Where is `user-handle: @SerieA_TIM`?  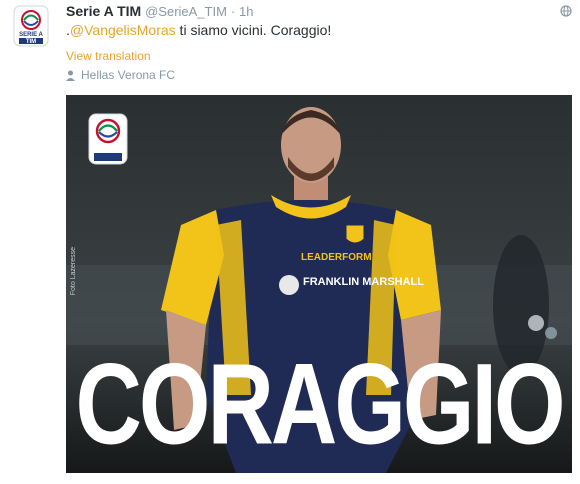 user-handle: @SerieA_TIM is located at coordinates (186, 11).